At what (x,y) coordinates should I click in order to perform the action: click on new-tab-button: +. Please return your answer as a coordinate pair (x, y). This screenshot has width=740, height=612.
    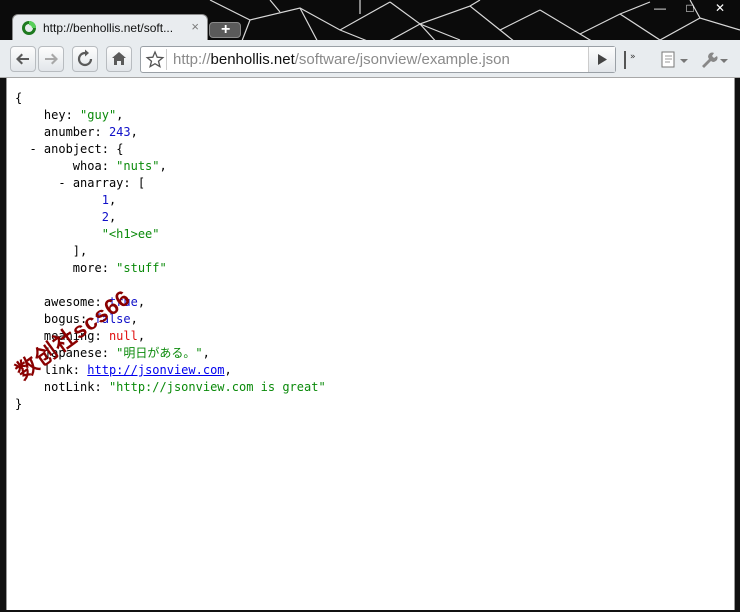
    Looking at the image, I should click on (225, 29).